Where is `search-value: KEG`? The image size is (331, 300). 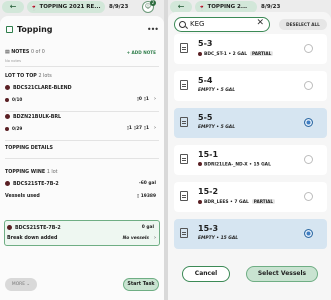
search-value: KEG is located at coordinates (197, 24).